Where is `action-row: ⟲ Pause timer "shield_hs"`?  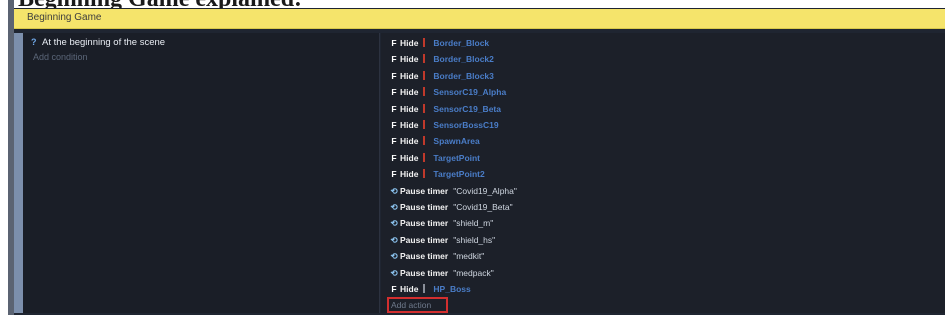
action-row: ⟲ Pause timer "shield_hs" is located at coordinates (442, 240).